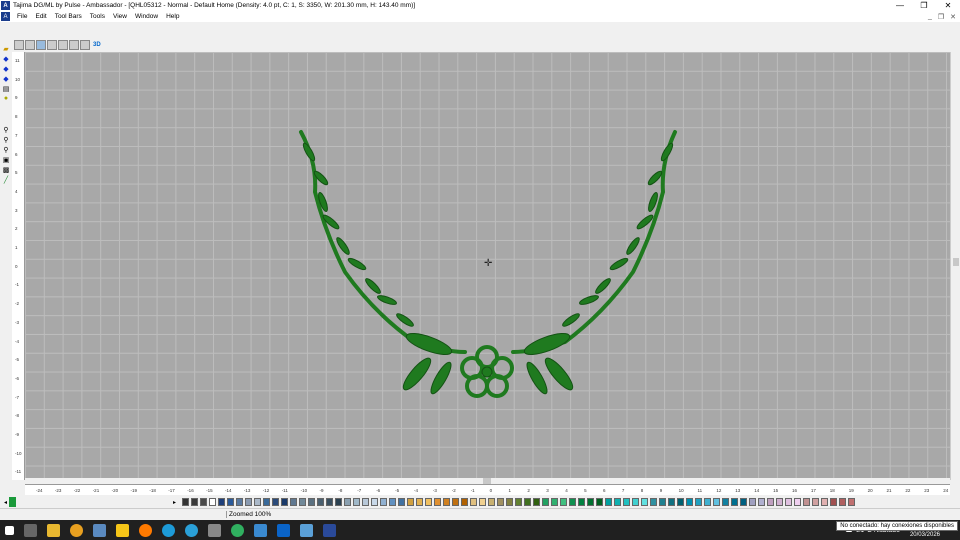 Image resolution: width=960 pixels, height=540 pixels. What do you see at coordinates (40, 16) in the screenshot?
I see `menu-edit: Edit` at bounding box center [40, 16].